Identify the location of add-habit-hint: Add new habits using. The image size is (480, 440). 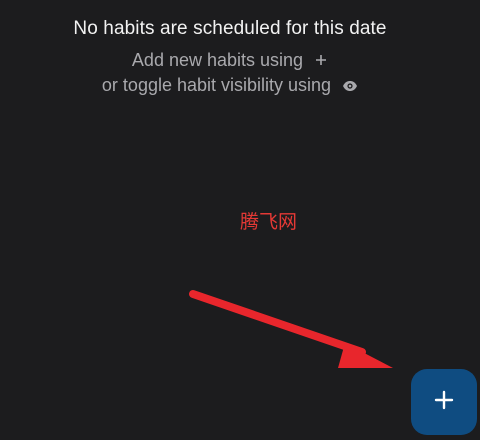
(230, 61).